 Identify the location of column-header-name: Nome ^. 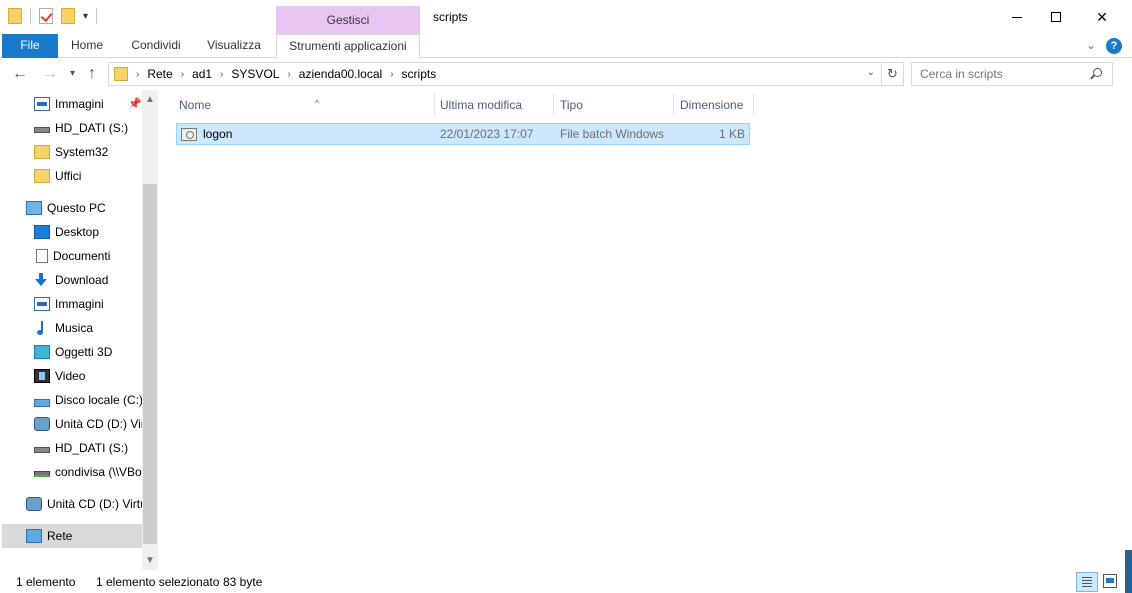
(304, 105).